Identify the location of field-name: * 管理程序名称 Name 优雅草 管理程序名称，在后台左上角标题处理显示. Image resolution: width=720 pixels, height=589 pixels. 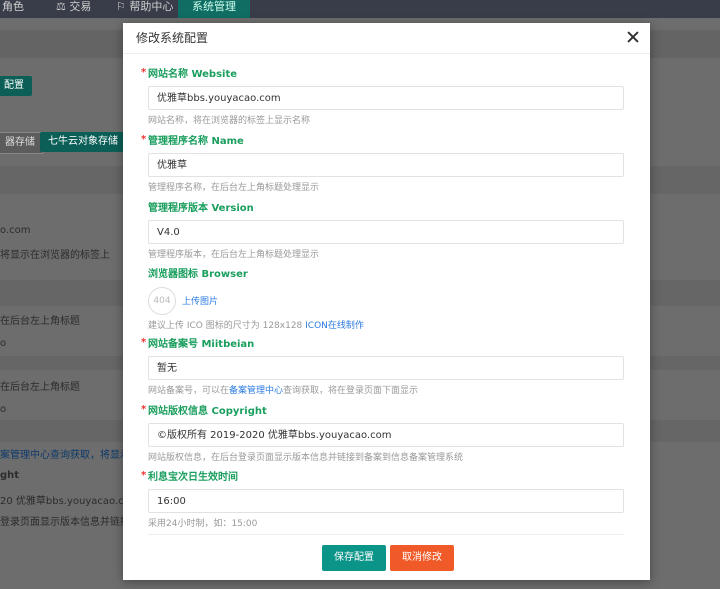
(382, 164).